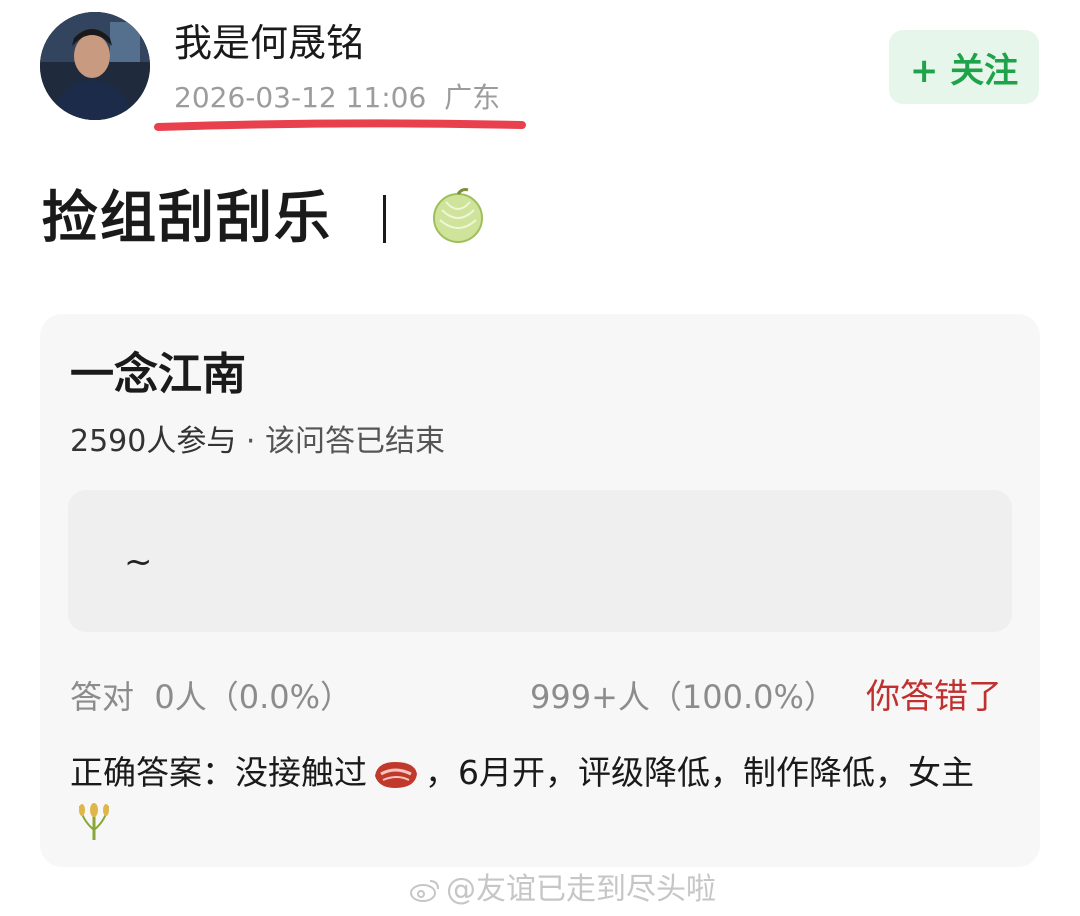  What do you see at coordinates (158, 374) in the screenshot?
I see `quiz-title: 一念江南` at bounding box center [158, 374].